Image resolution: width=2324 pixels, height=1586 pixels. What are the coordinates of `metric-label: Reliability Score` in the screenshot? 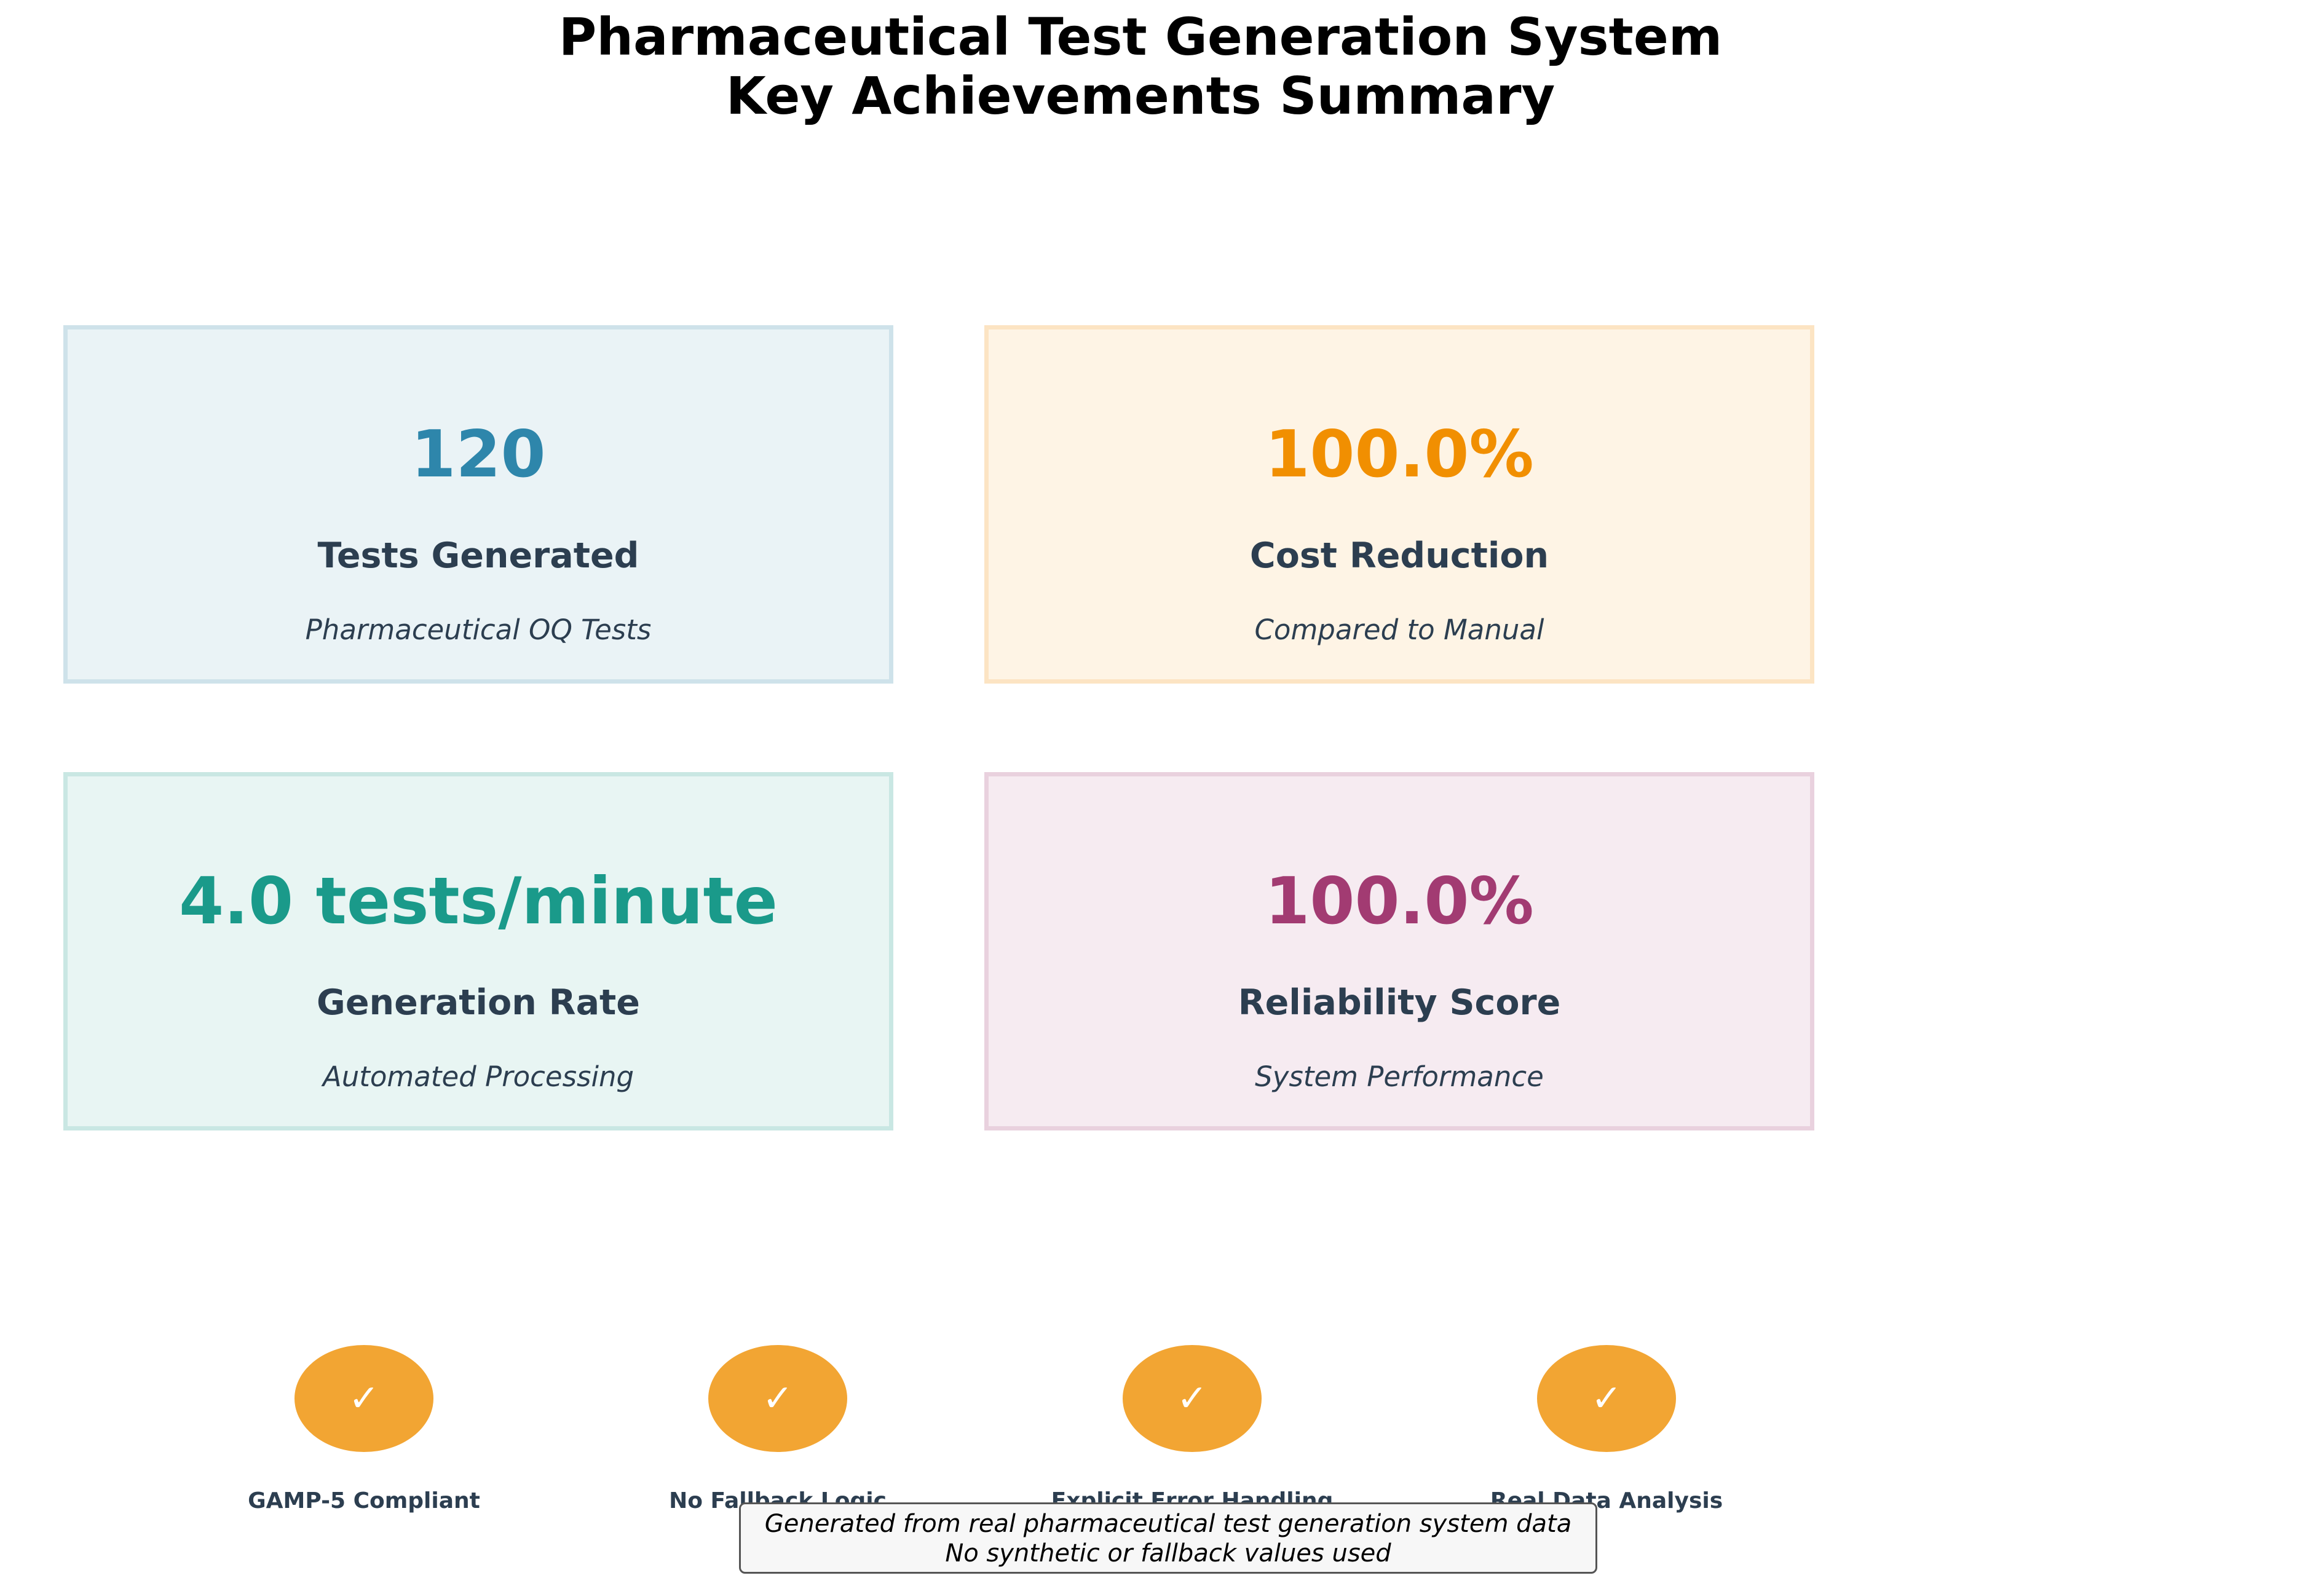 It's located at (1399, 1002).